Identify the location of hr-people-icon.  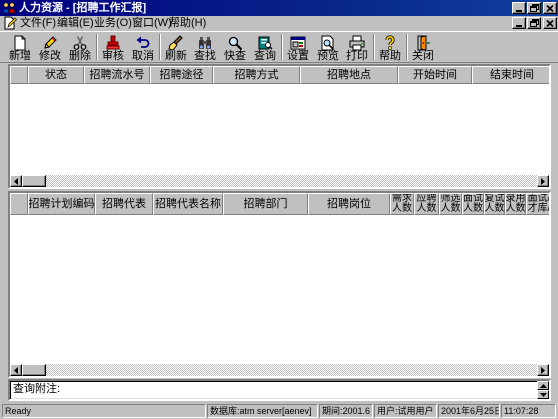
(9, 8).